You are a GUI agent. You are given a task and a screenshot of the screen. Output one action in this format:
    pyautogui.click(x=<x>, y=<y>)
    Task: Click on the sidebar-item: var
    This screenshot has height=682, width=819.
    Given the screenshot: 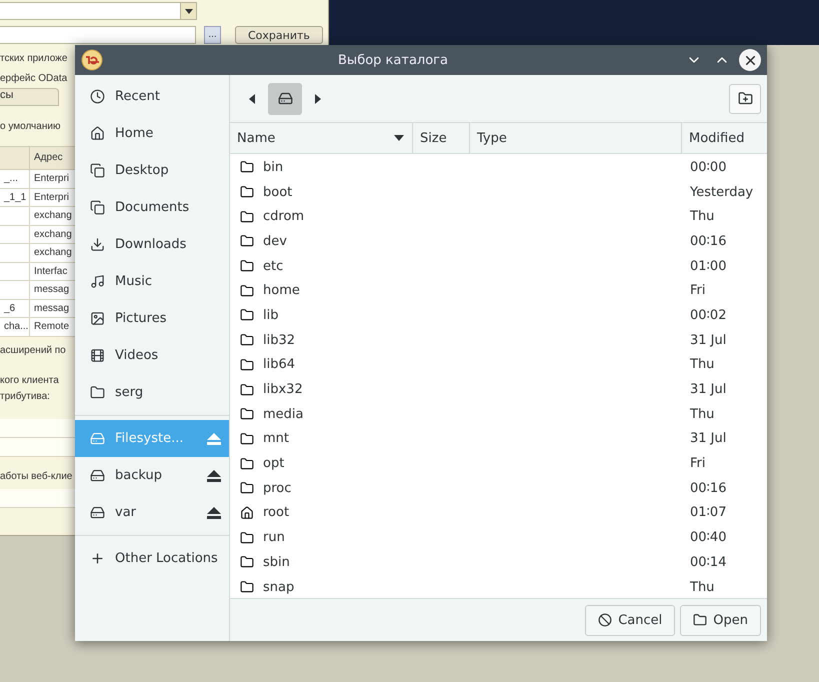 What is the action you would take?
    pyautogui.click(x=152, y=512)
    